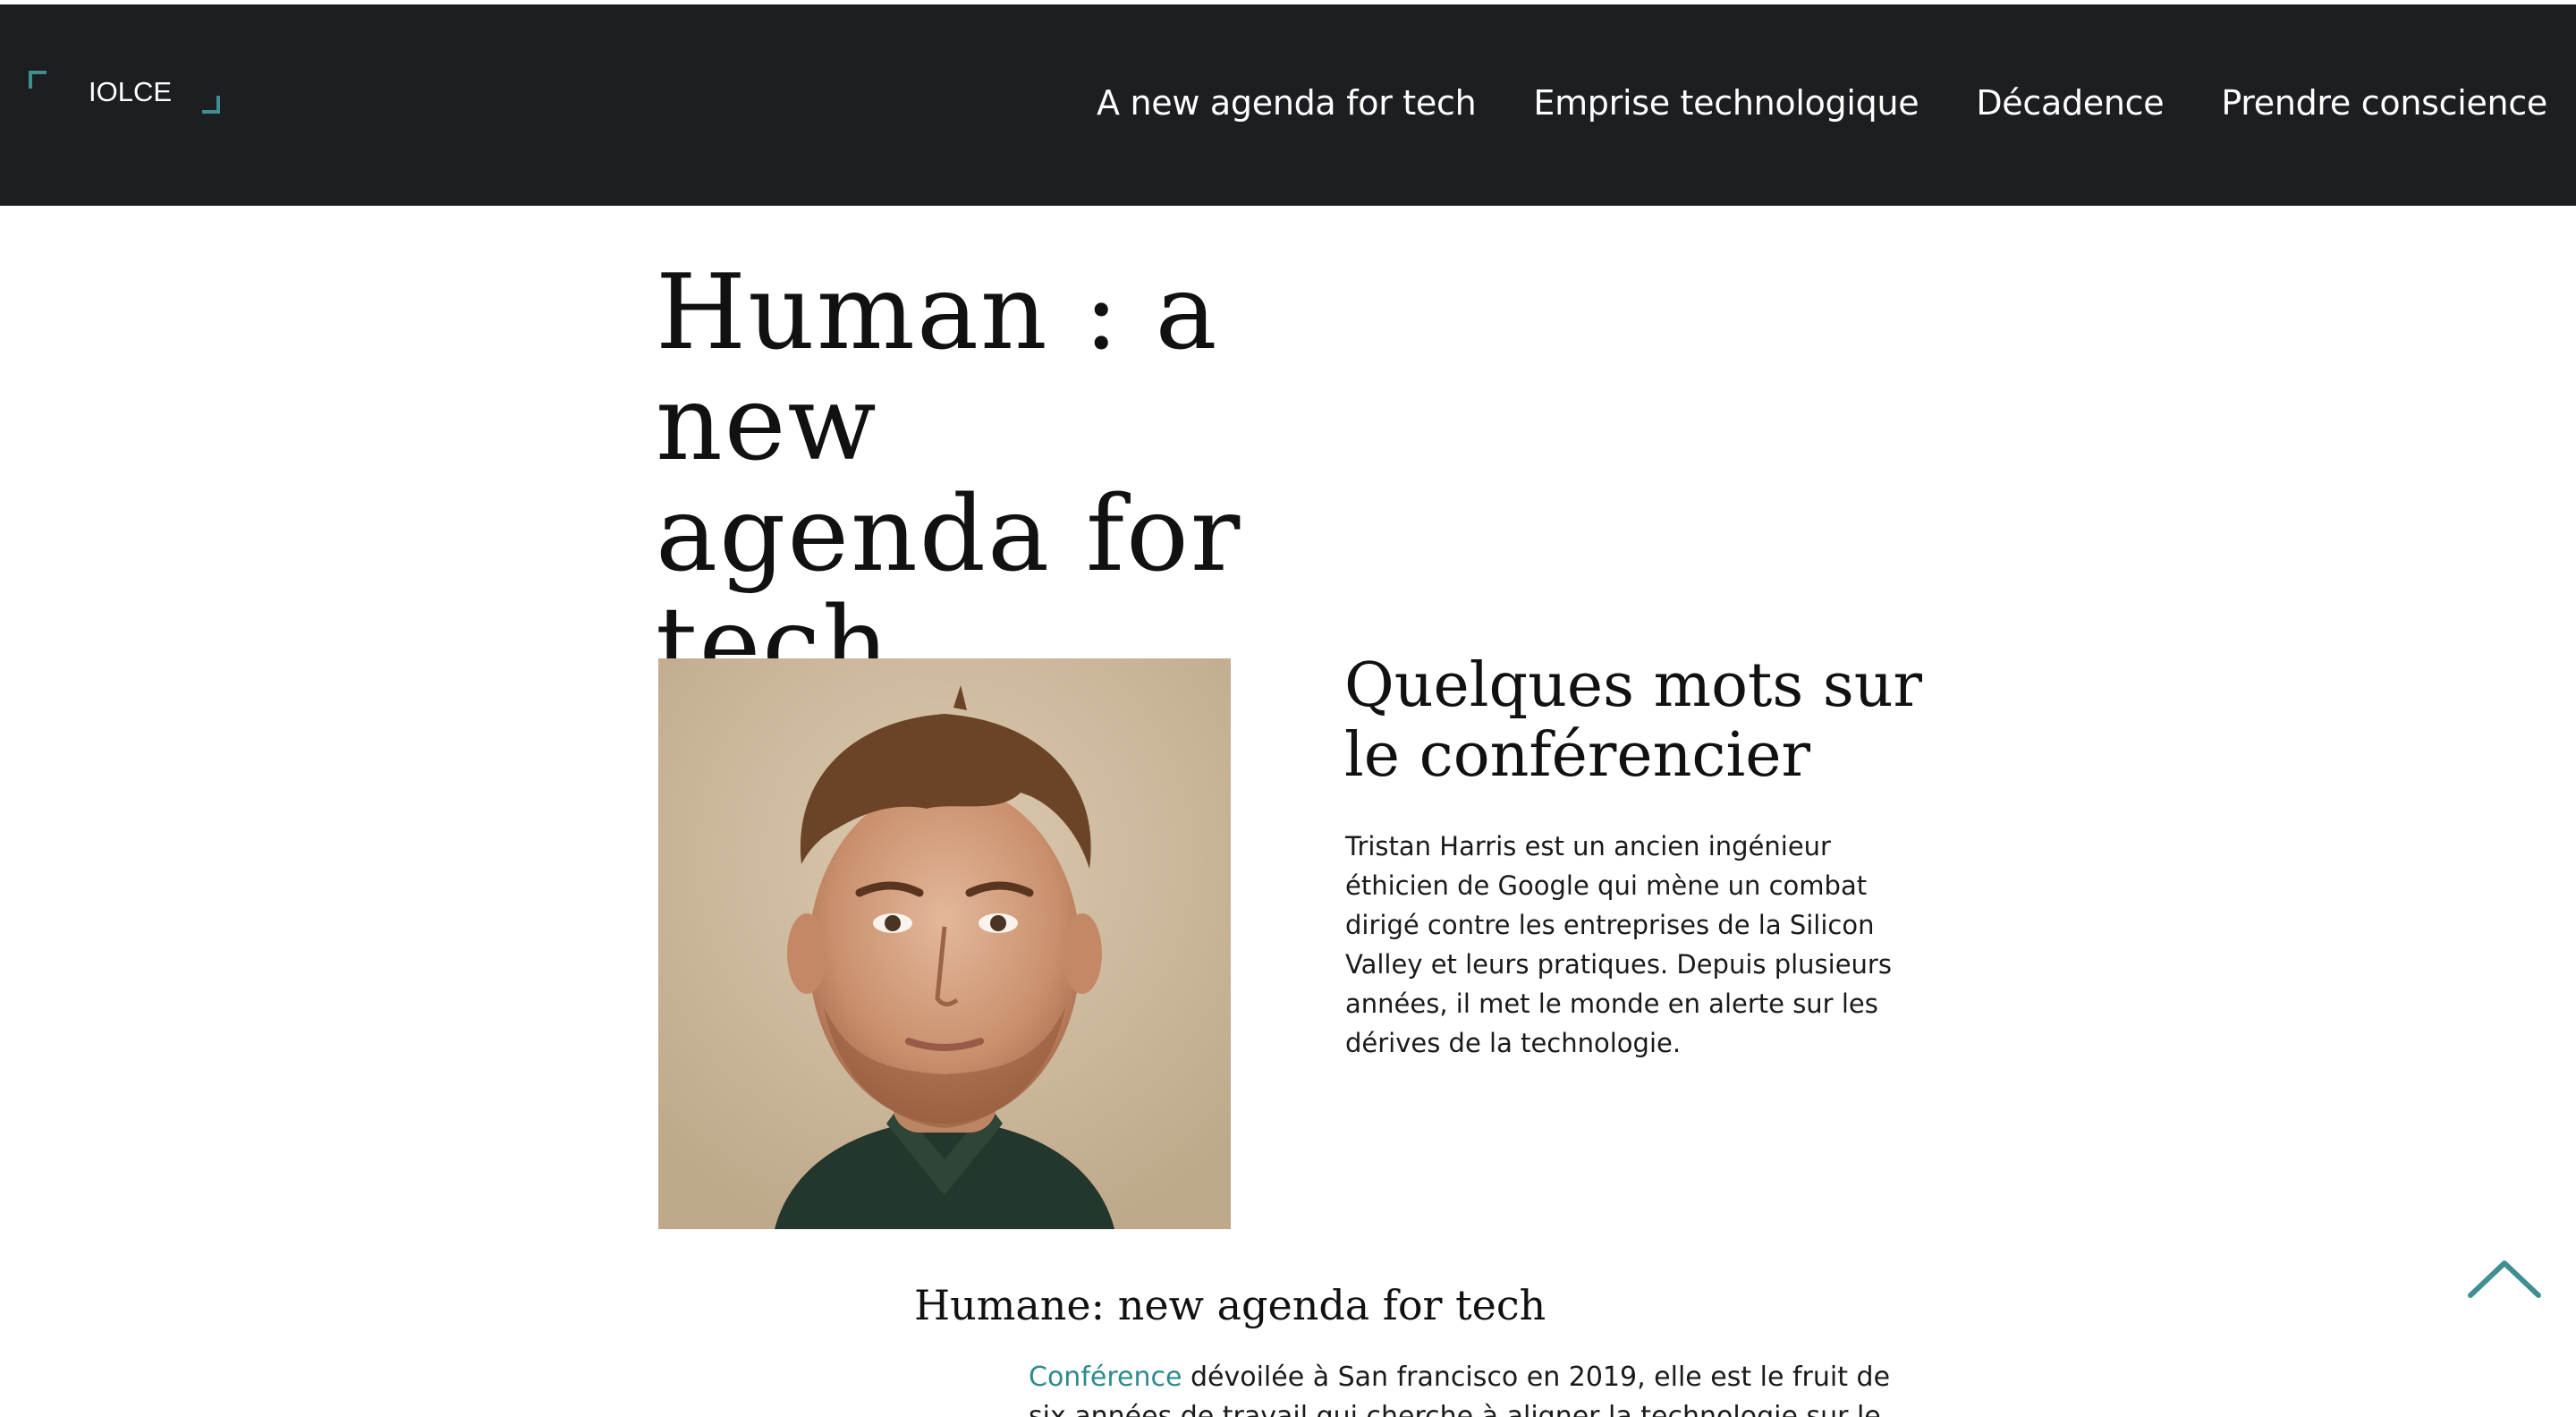 The height and width of the screenshot is (1417, 2576). I want to click on nav-link-decadence: Décadence, so click(2070, 103).